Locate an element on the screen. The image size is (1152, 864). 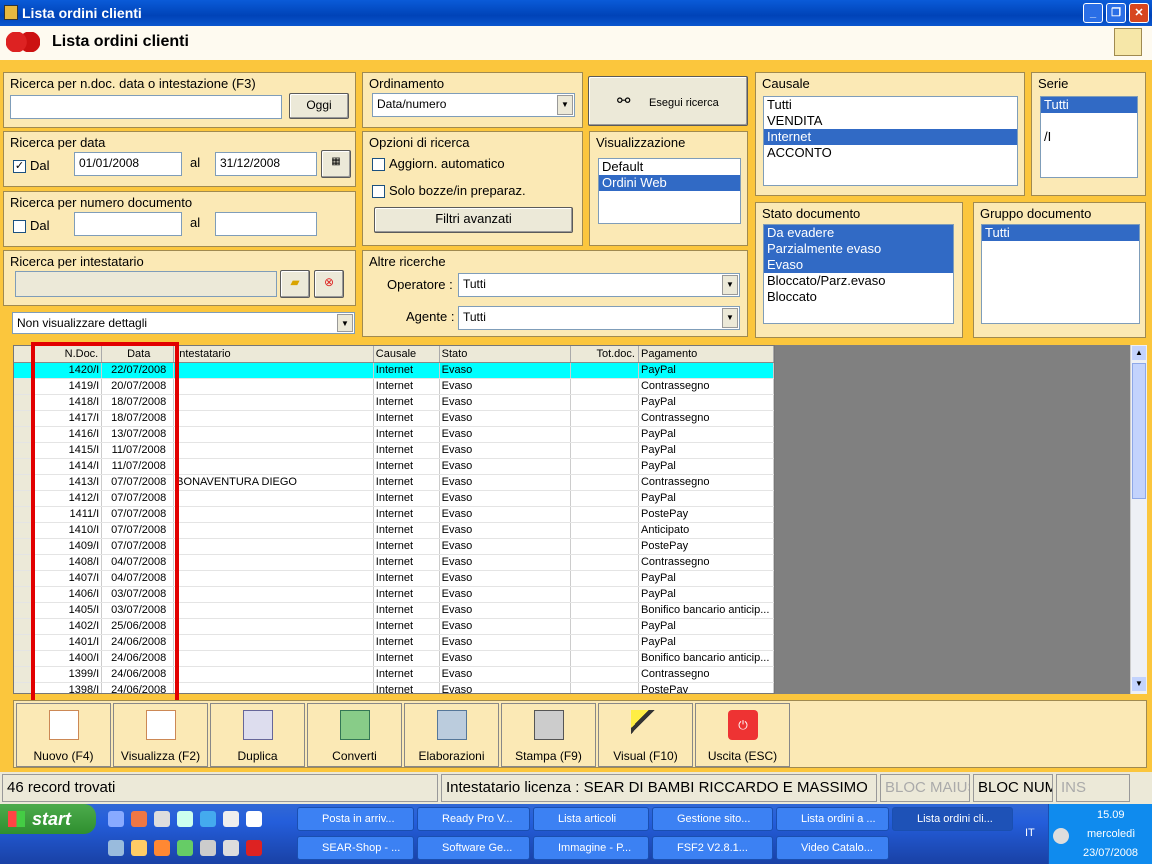
number-from-checkbox is located at coordinates (19, 226).